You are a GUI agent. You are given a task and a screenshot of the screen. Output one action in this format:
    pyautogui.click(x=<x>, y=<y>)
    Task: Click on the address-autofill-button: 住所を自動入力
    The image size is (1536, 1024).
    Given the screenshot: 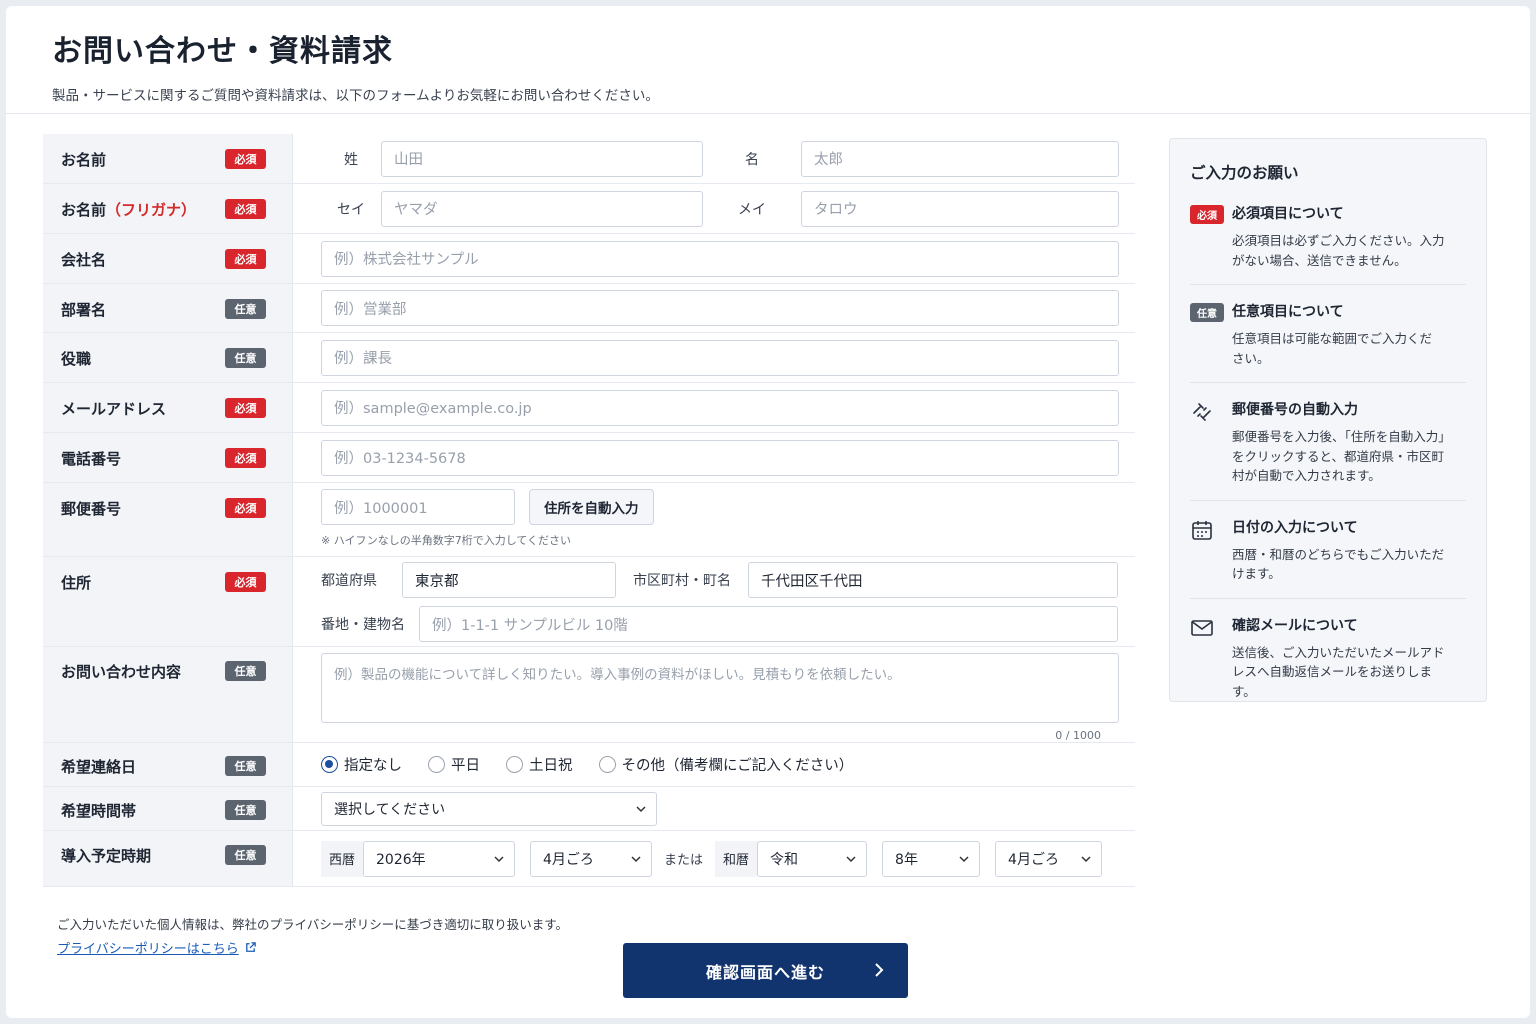 What is the action you would take?
    pyautogui.click(x=591, y=507)
    